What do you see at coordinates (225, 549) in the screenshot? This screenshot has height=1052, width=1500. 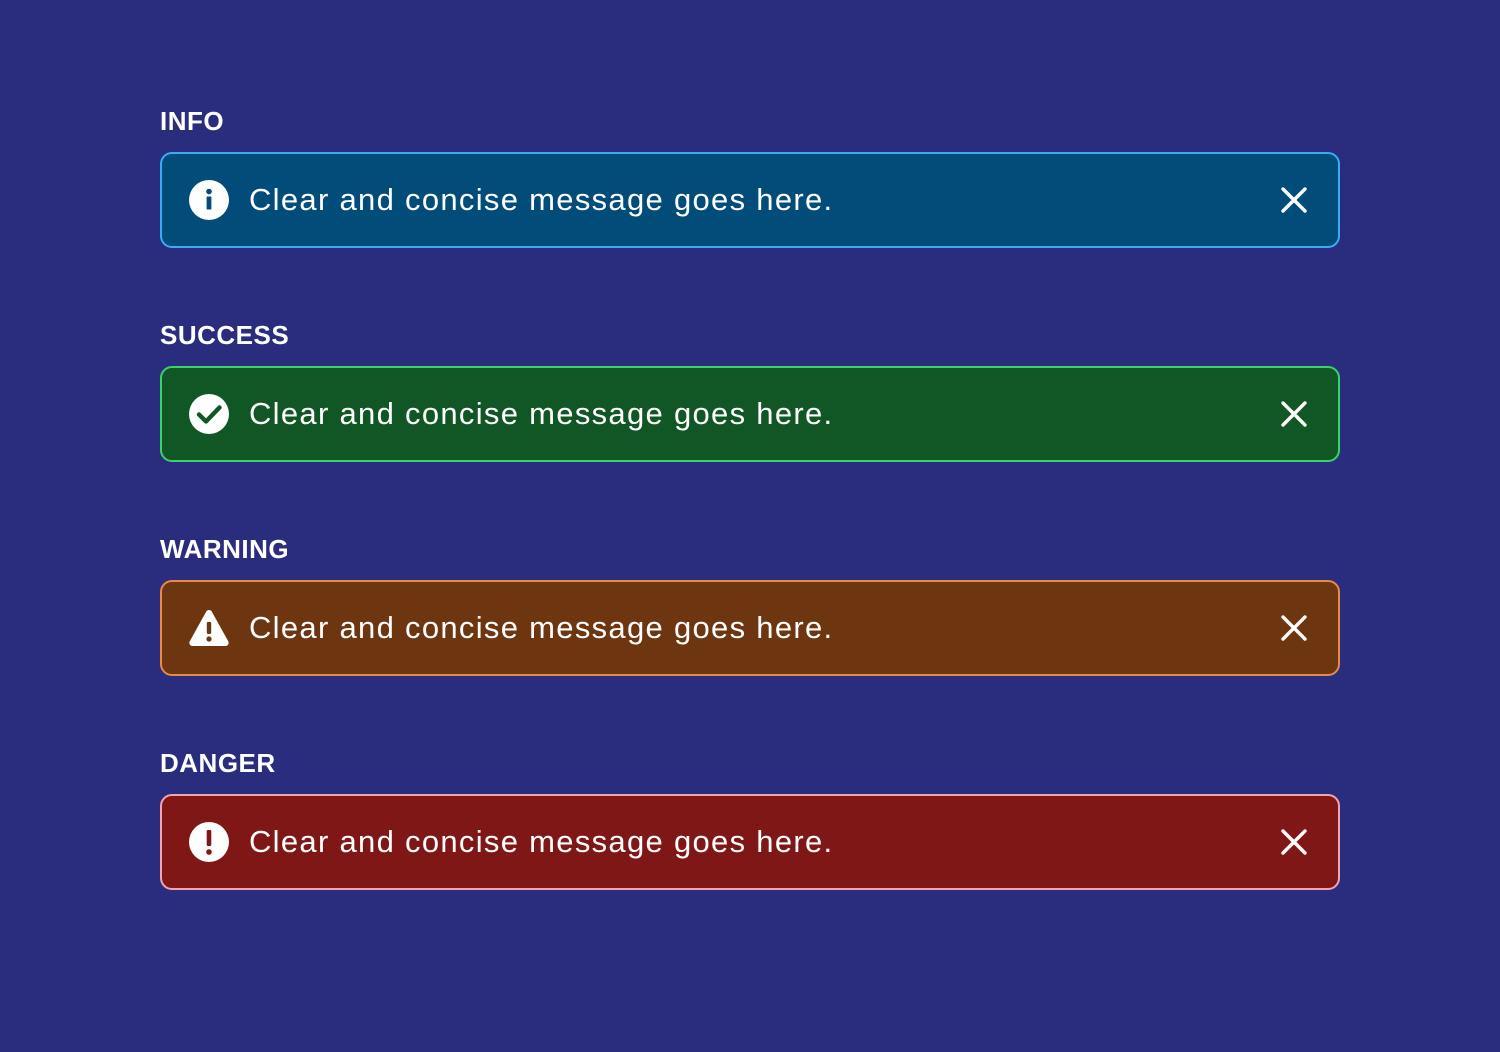 I see `section-label-warning: WARNING` at bounding box center [225, 549].